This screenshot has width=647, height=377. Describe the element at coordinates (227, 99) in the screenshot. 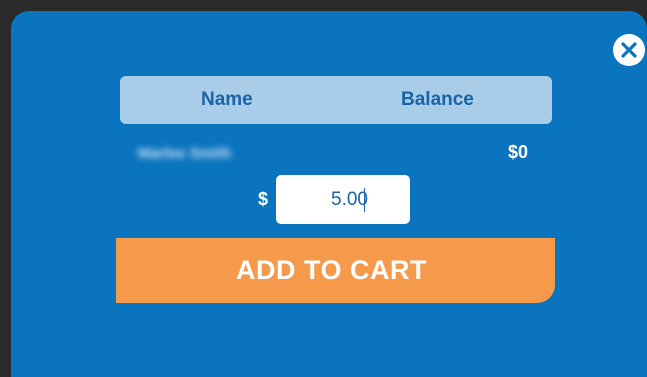

I see `column-header-name: Name` at that location.